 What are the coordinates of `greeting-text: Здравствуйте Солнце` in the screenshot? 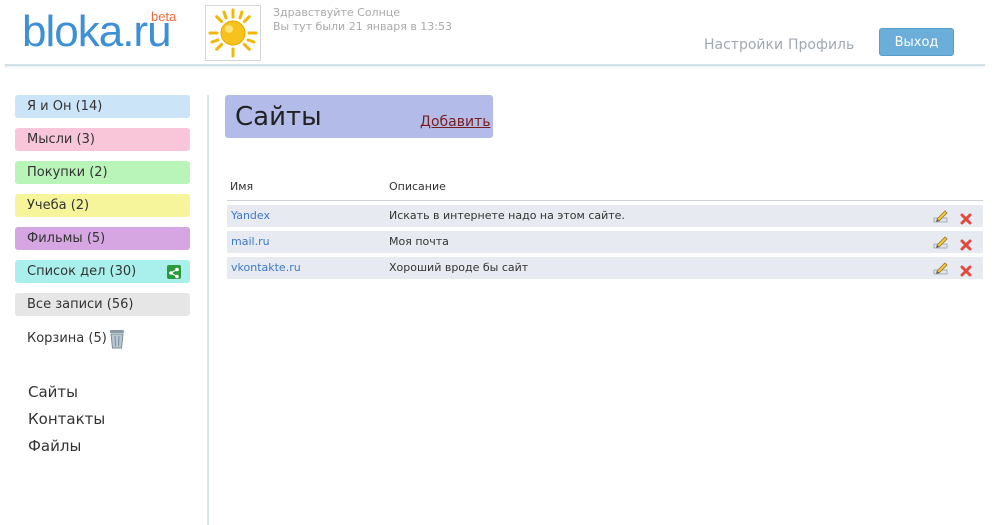 It's located at (337, 12).